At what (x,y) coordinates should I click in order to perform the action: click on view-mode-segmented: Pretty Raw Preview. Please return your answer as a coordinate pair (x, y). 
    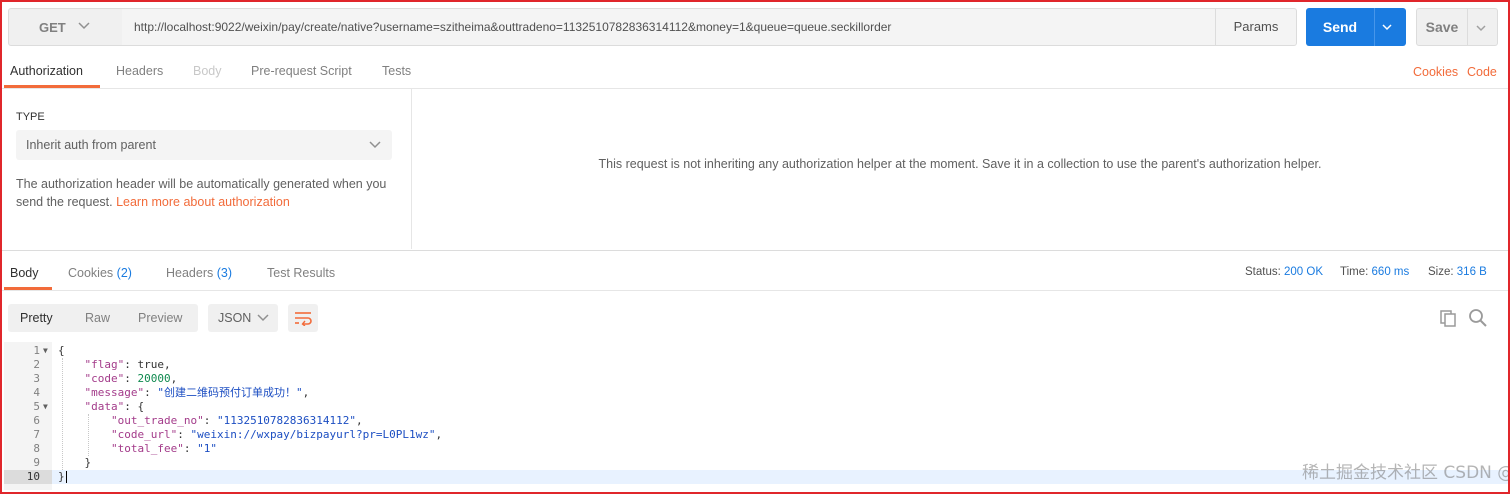
    Looking at the image, I should click on (103, 318).